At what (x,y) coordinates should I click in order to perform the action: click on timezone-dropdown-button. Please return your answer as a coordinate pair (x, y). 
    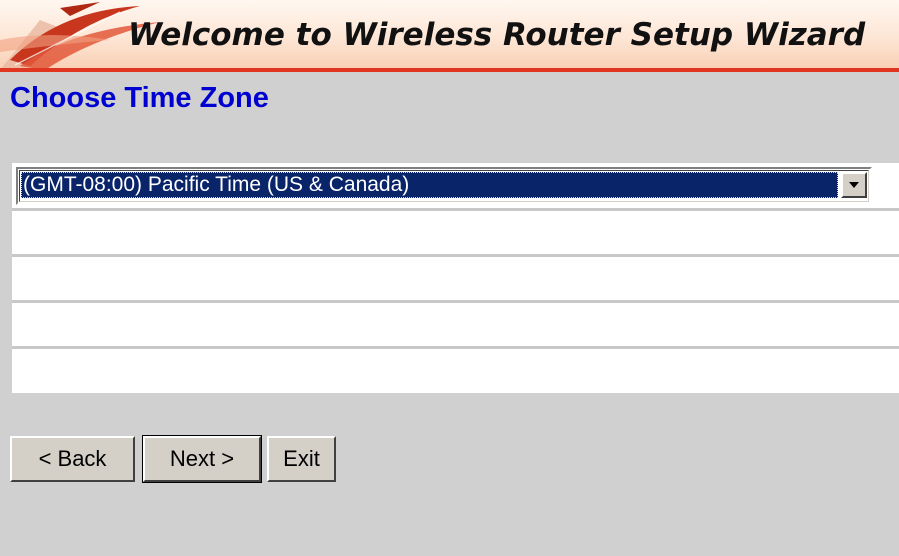
    Looking at the image, I should click on (854, 185).